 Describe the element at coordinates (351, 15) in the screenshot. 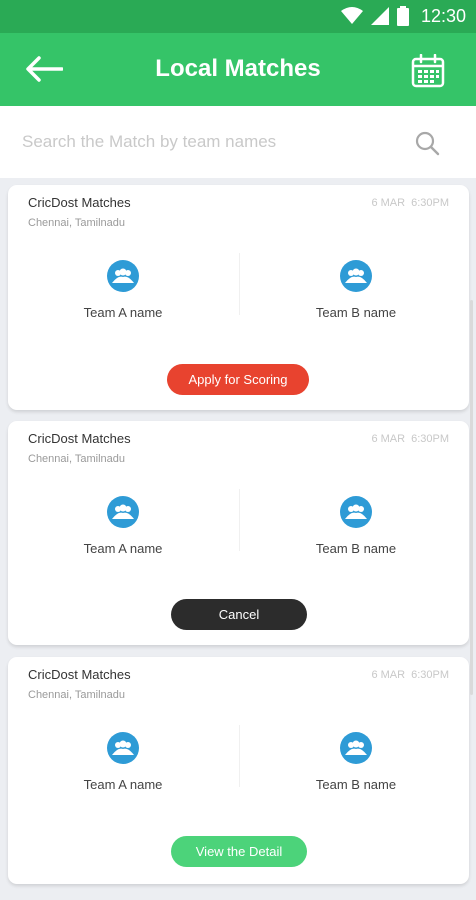

I see `wifi-icon` at that location.